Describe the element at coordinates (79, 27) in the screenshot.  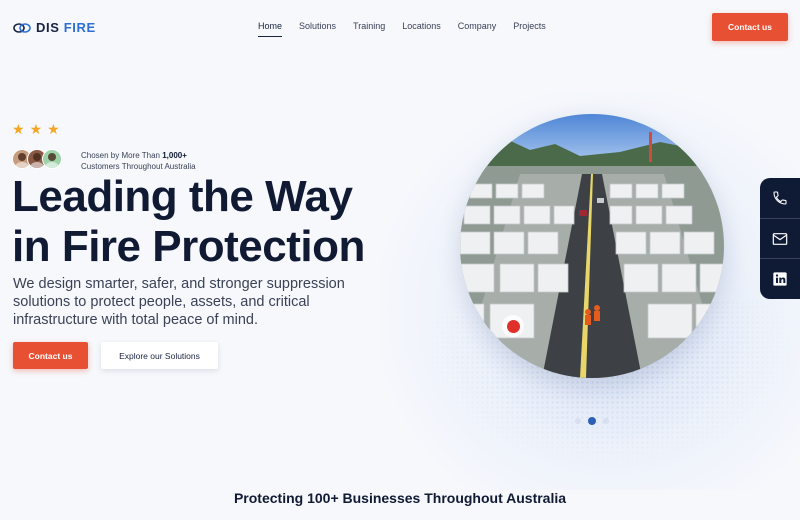
I see `logo-text-accent: FIRE` at that location.